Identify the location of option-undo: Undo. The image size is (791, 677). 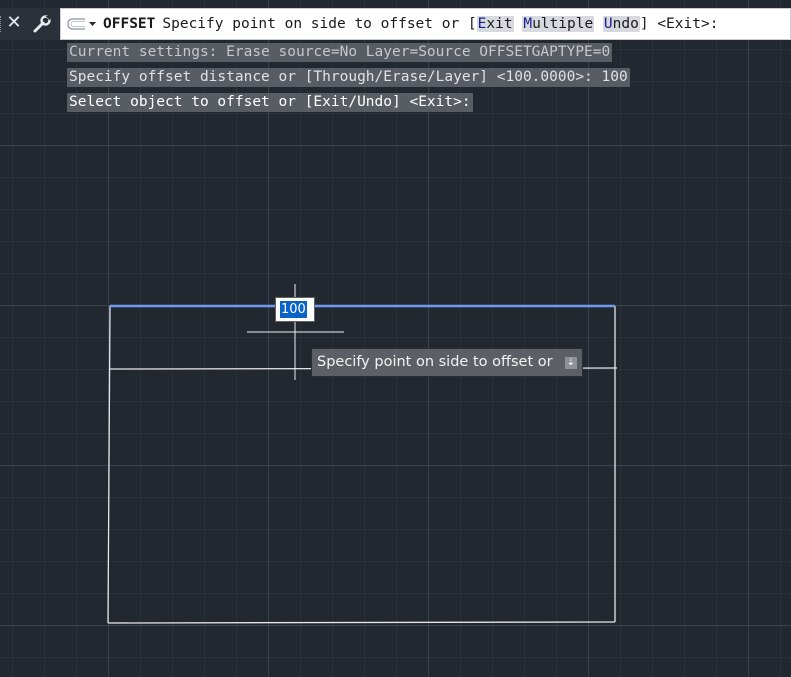
(621, 24).